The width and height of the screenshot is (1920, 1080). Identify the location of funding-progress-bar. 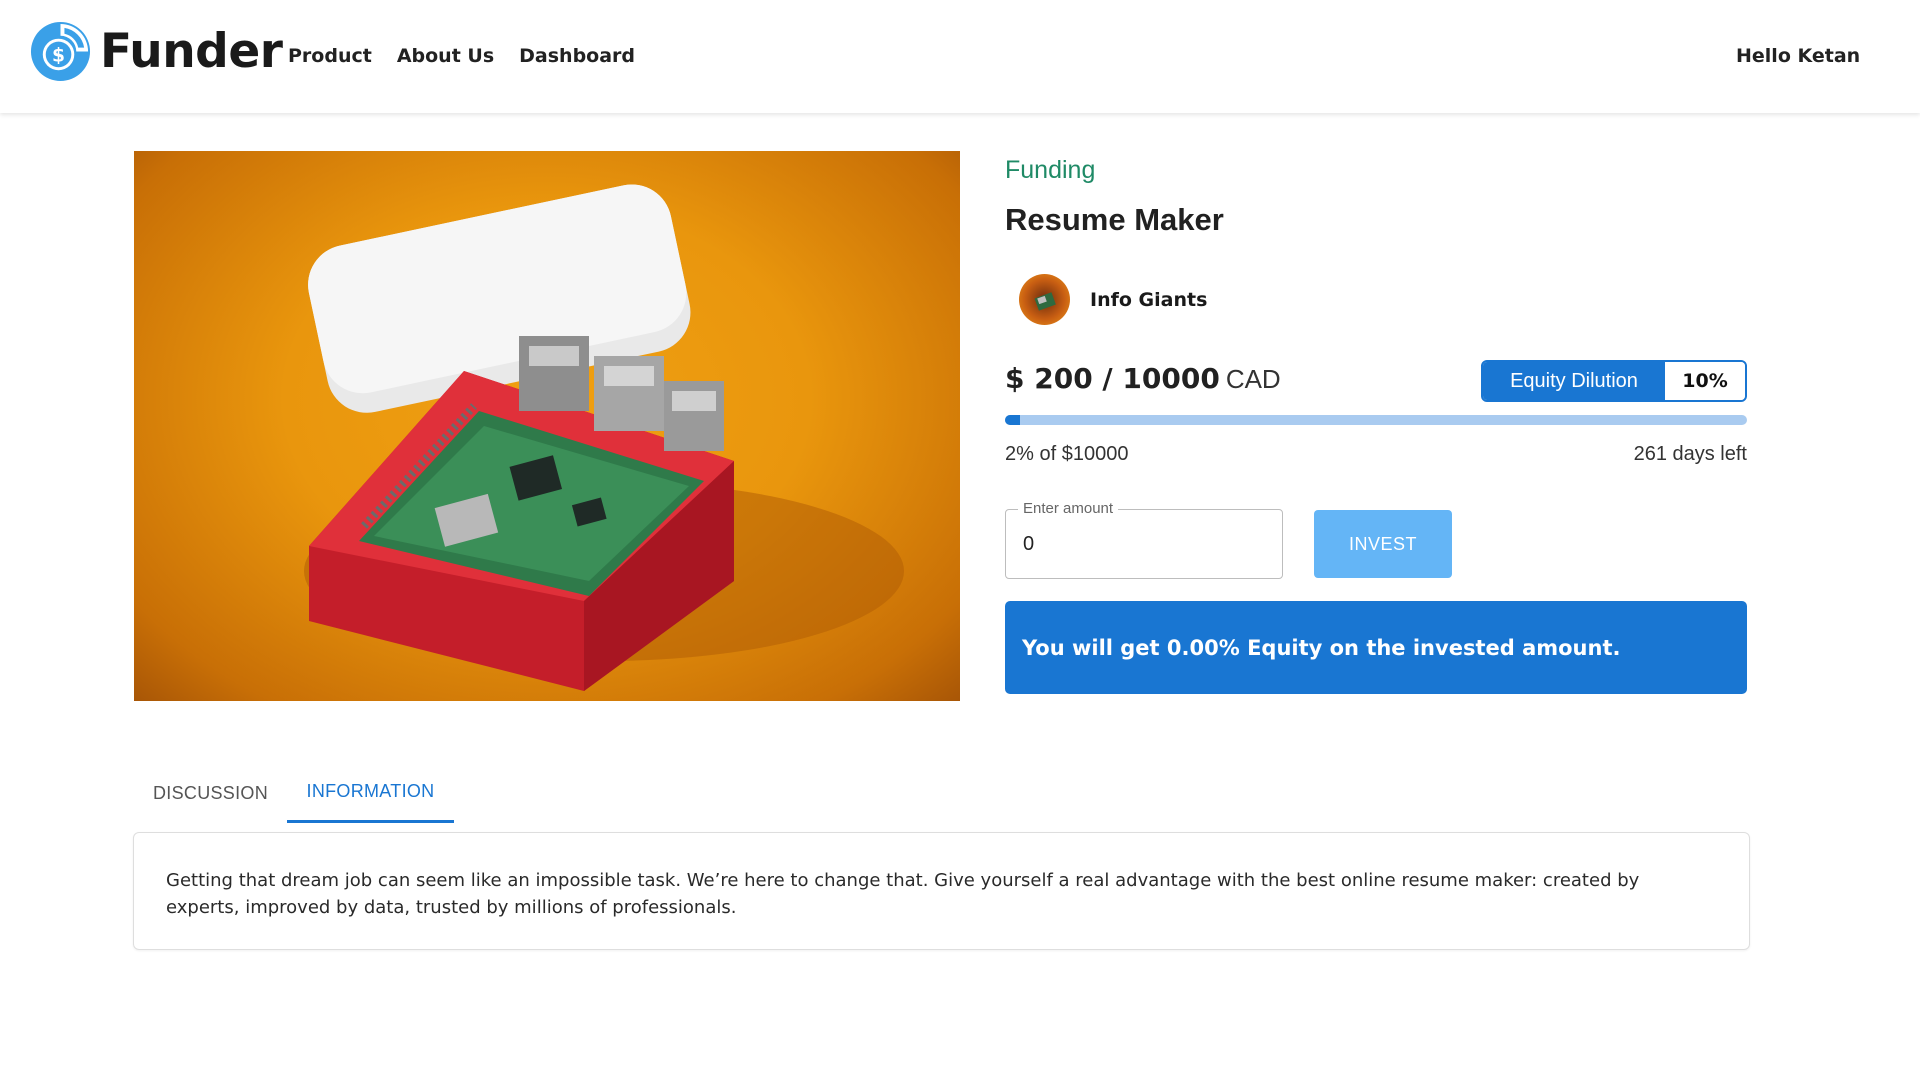
(1376, 420).